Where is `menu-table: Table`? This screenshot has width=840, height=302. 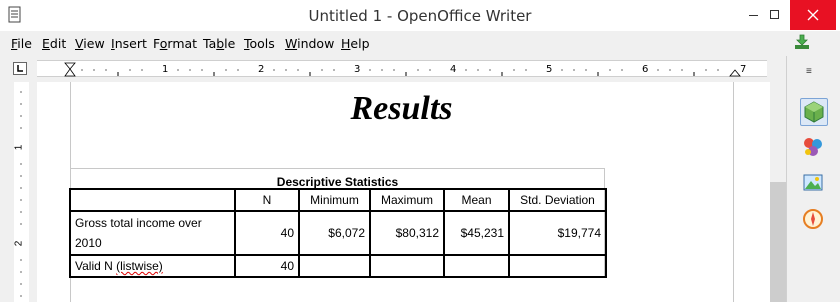 menu-table: Table is located at coordinates (219, 43).